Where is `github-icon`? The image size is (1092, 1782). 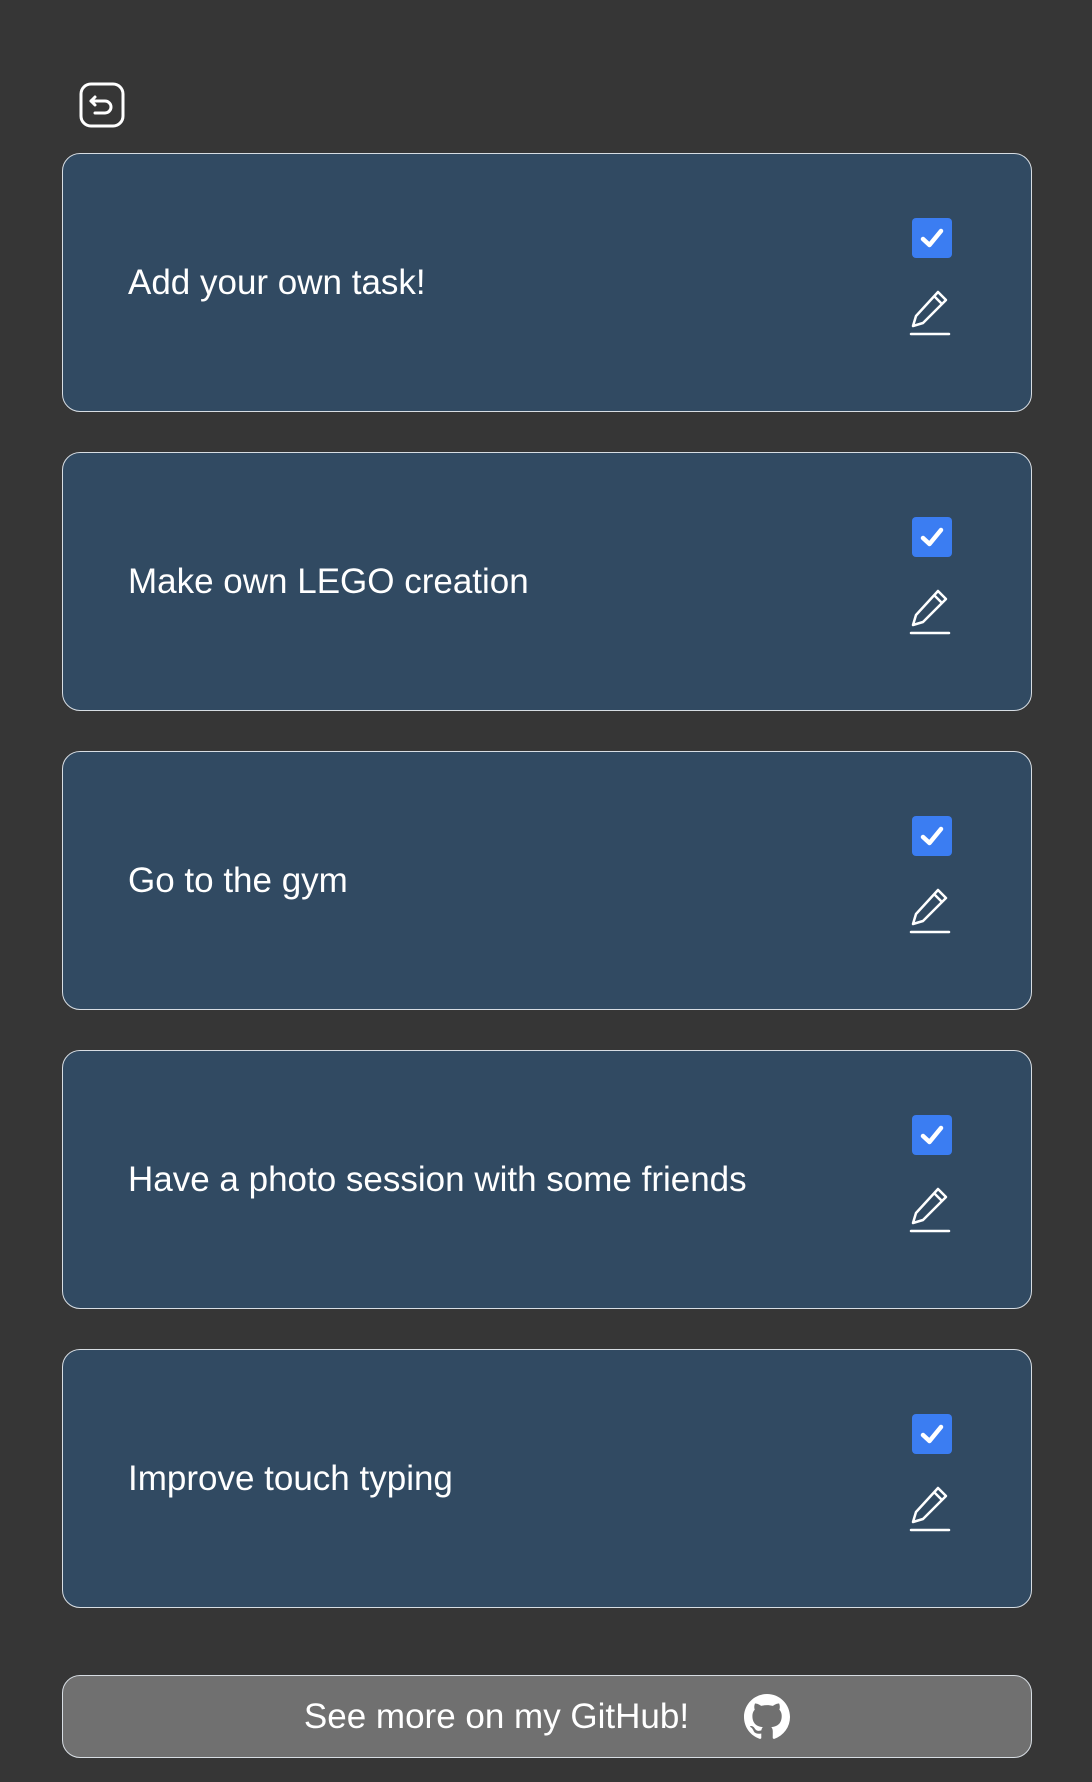
github-icon is located at coordinates (767, 1716).